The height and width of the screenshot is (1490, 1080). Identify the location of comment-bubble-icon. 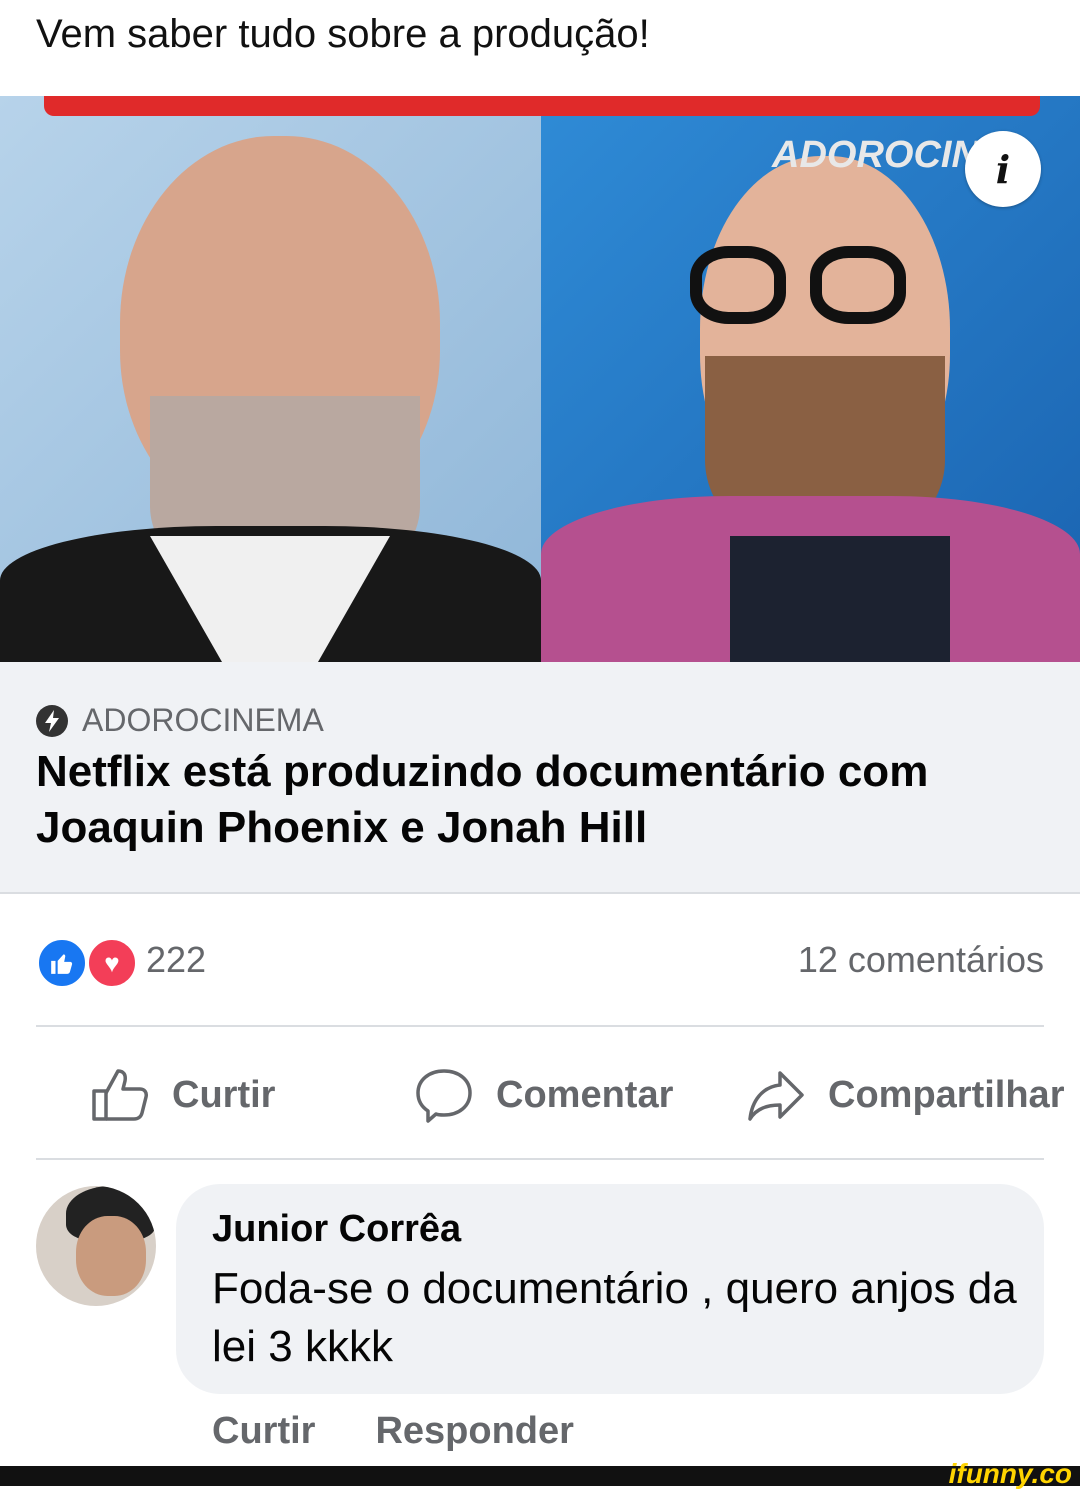
(444, 1096).